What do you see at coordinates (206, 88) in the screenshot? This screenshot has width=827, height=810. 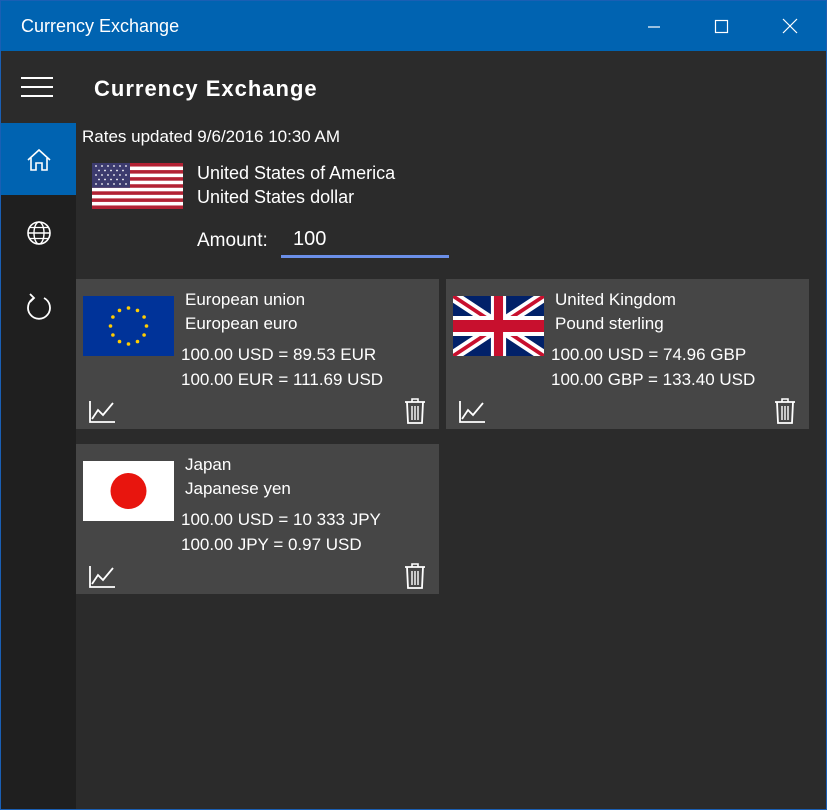 I see `app-title: Currency Exchange` at bounding box center [206, 88].